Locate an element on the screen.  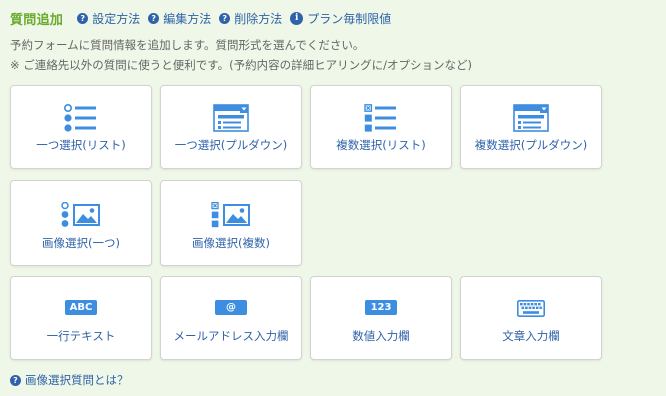
setup-help-label: 設定方法 is located at coordinates (116, 18).